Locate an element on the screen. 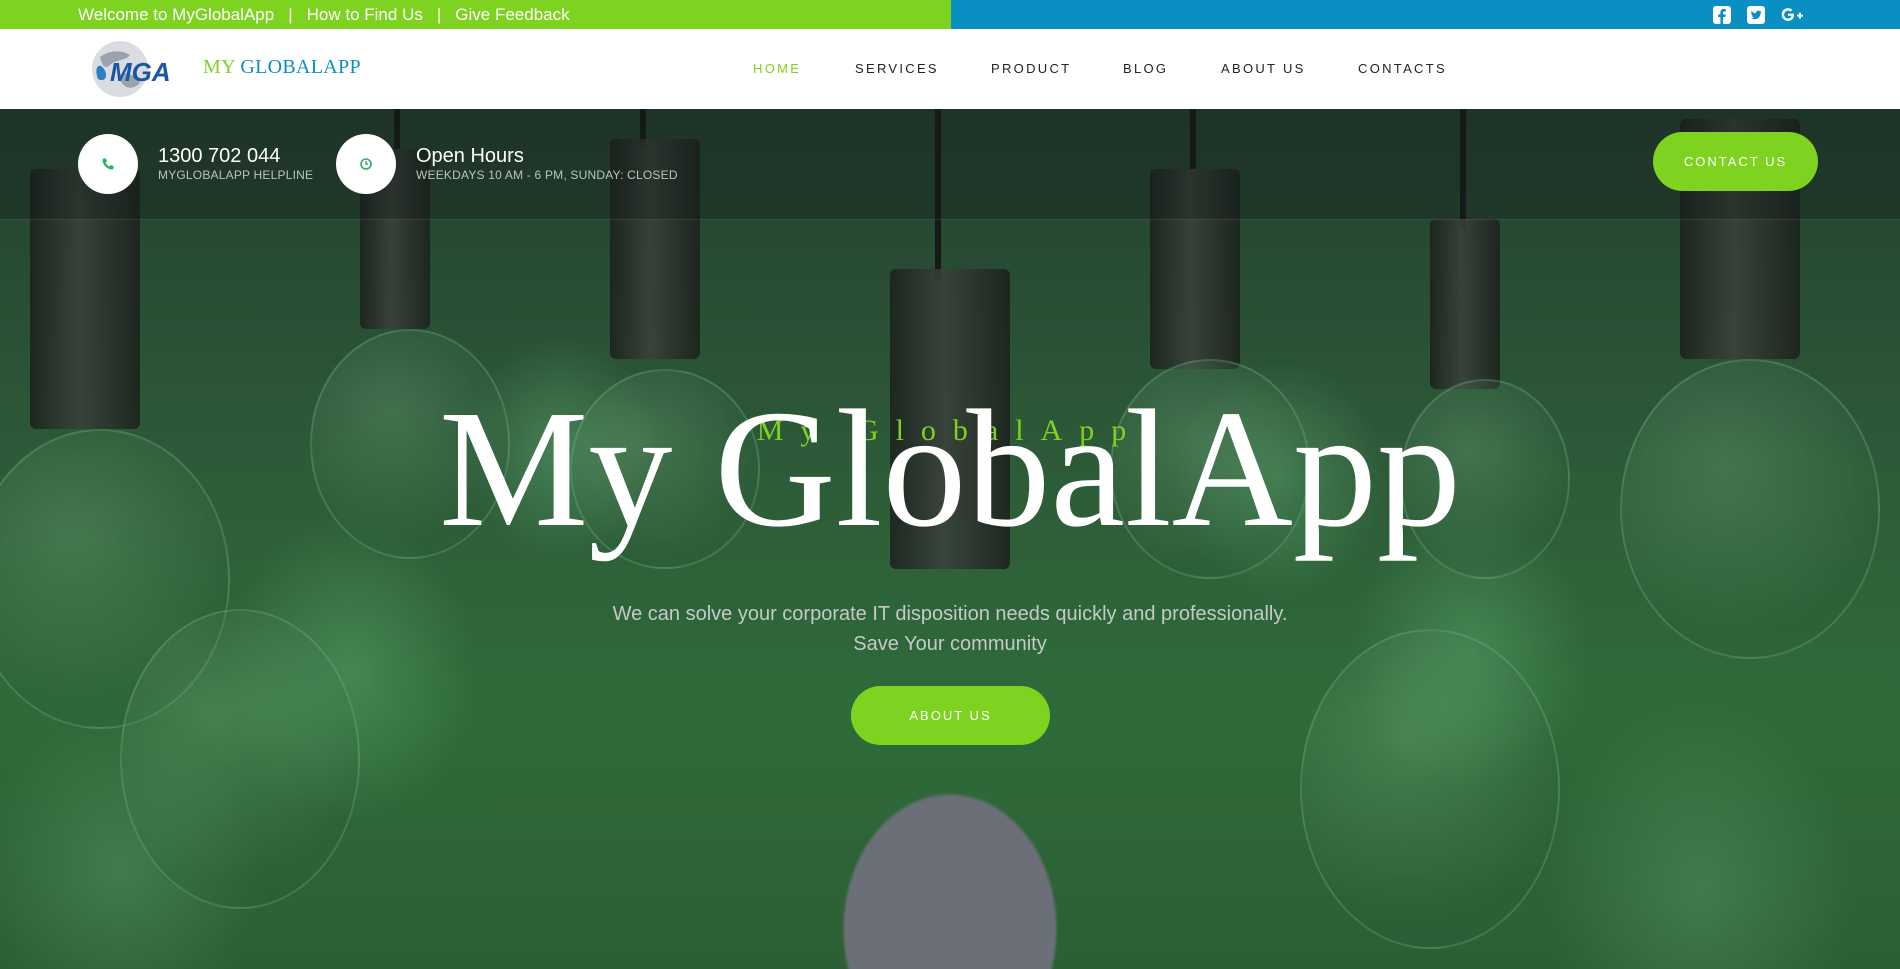 This screenshot has width=1900, height=969. hours-detail: WEEKDAYS 10 AM - 6 PM, SUNDAY: CLOSED is located at coordinates (547, 175).